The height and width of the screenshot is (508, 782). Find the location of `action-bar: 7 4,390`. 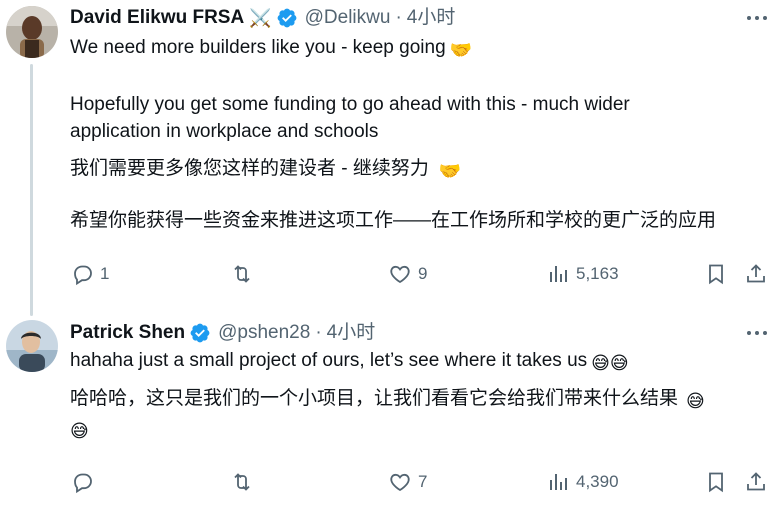

action-bar: 7 4,390 is located at coordinates (420, 482).